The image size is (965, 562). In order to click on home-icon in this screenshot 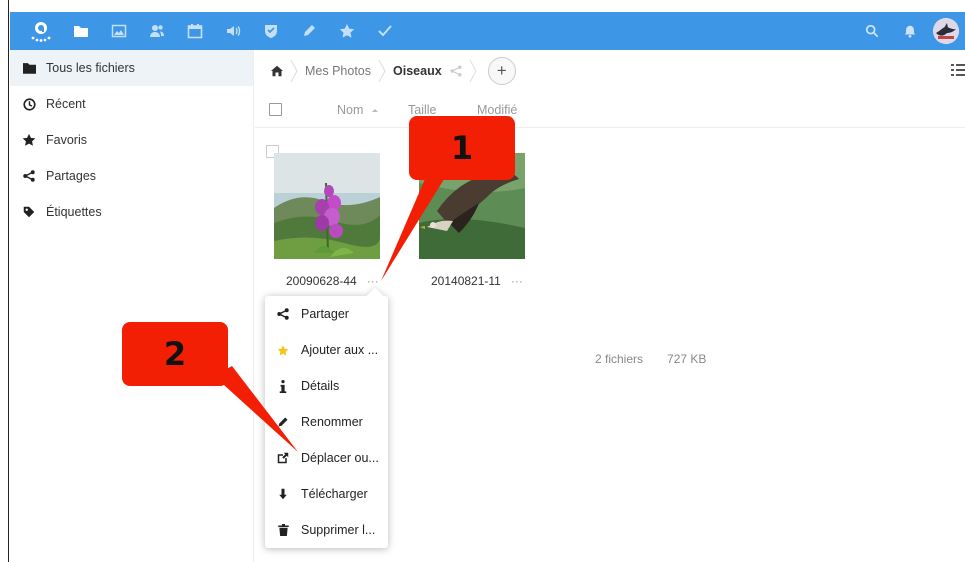, I will do `click(277, 71)`.